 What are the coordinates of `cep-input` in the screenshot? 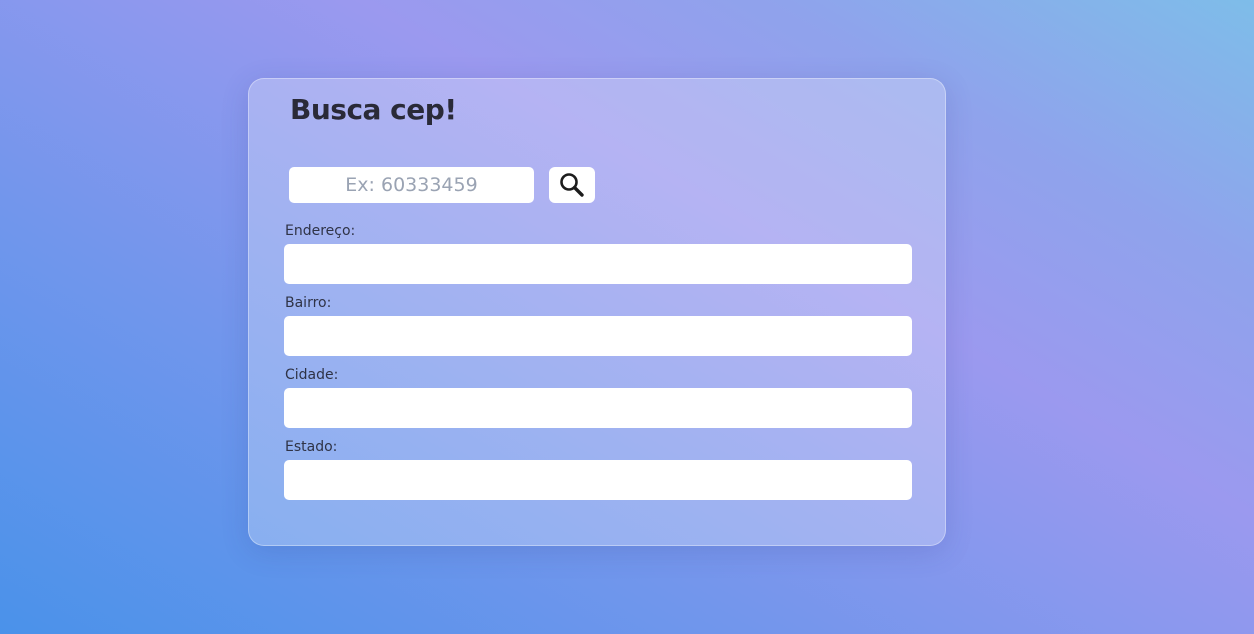 It's located at (411, 185).